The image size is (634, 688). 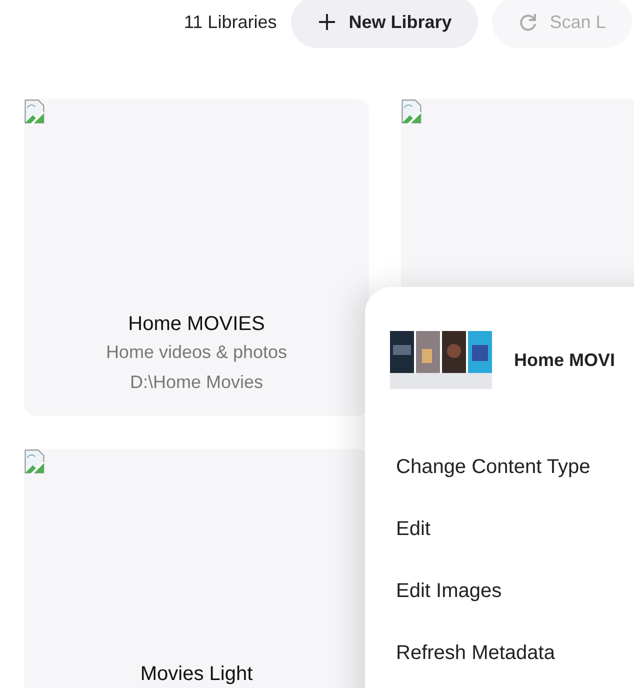 What do you see at coordinates (499, 467) in the screenshot?
I see `menu-item: Change Content Type` at bounding box center [499, 467].